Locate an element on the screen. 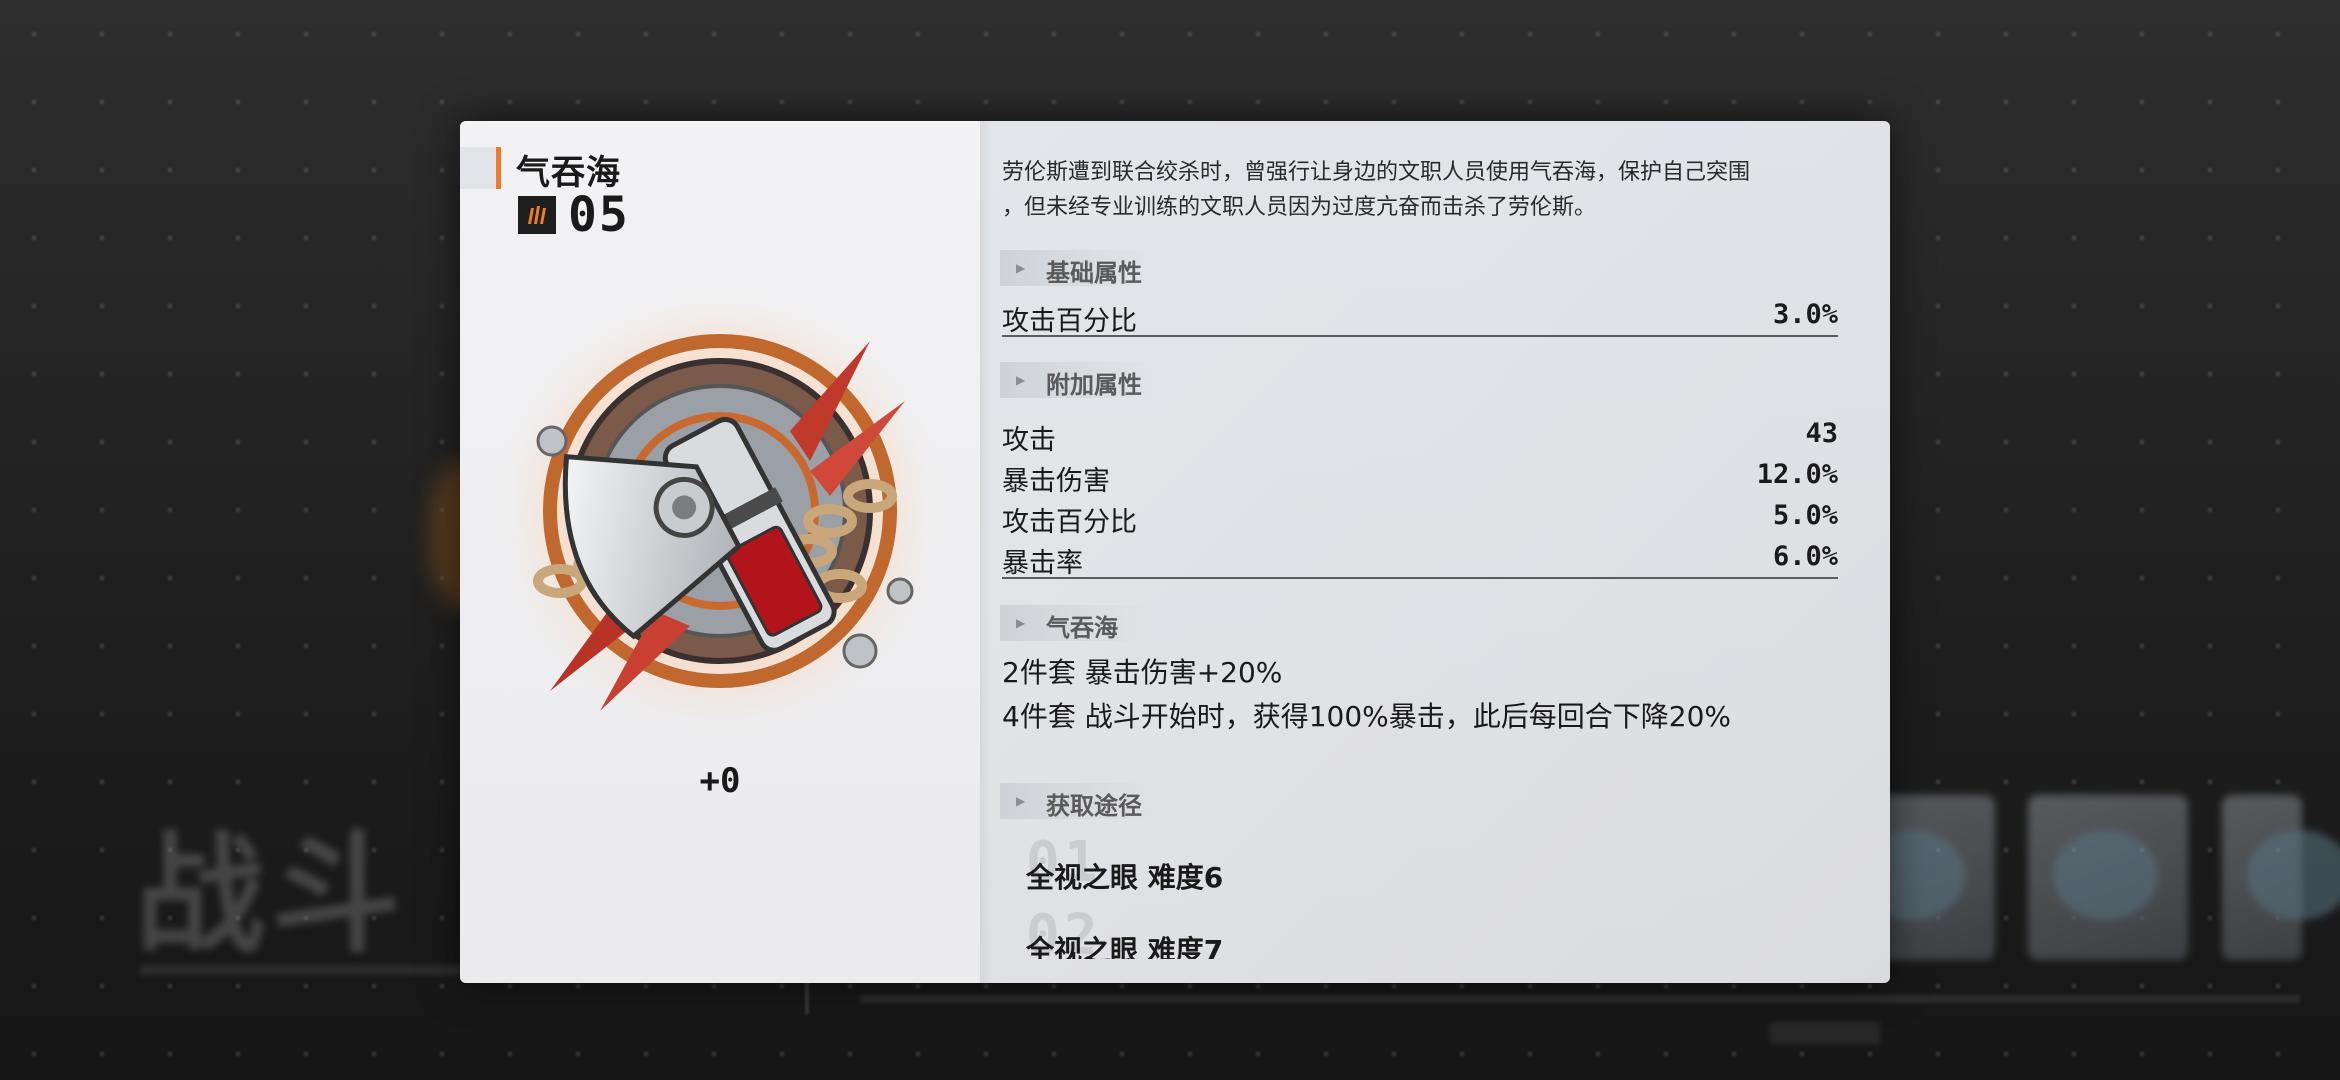 The width and height of the screenshot is (2340, 1080). name-tab-marker is located at coordinates (478, 168).